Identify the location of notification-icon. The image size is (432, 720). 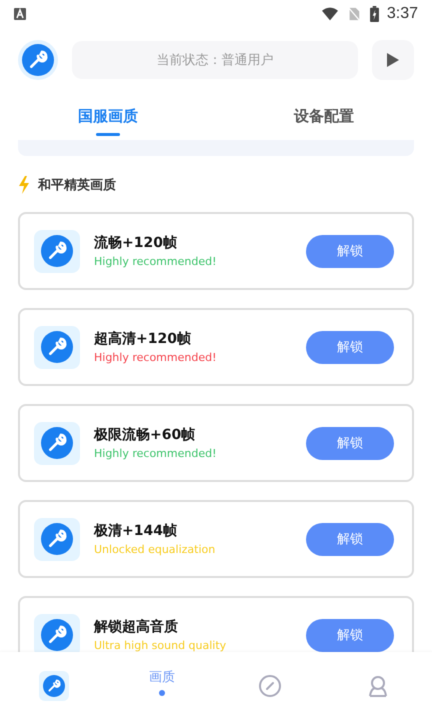
(20, 14).